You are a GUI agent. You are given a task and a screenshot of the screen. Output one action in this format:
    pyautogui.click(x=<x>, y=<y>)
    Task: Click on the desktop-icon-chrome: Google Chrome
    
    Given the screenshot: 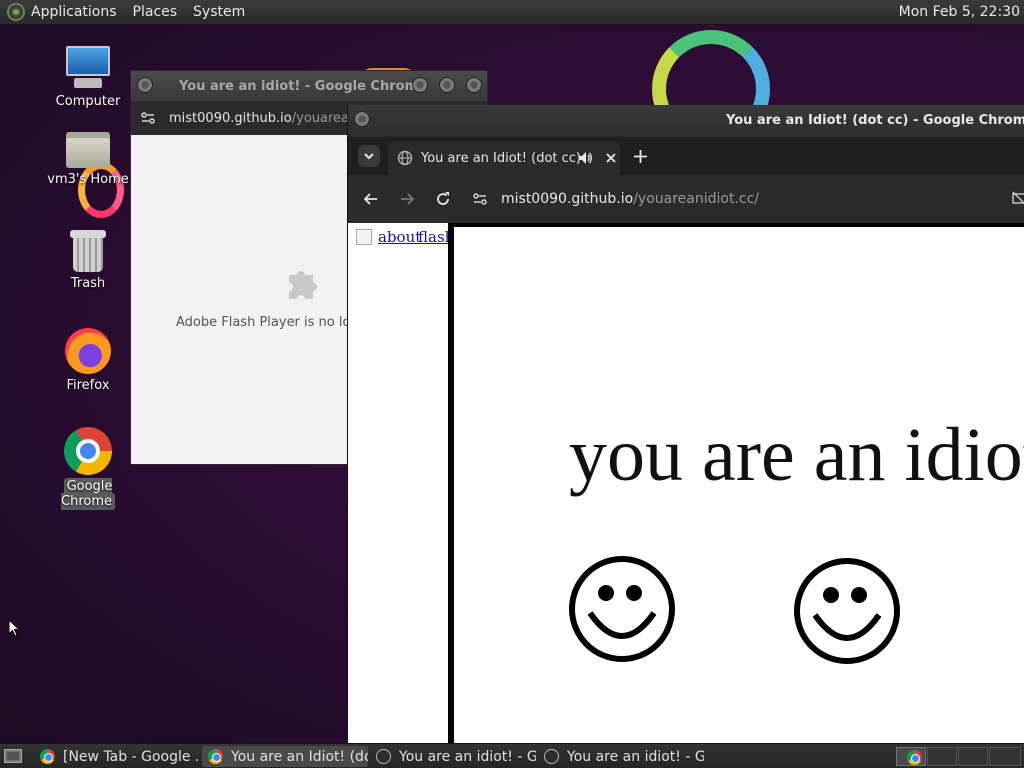 What is the action you would take?
    pyautogui.click(x=88, y=468)
    